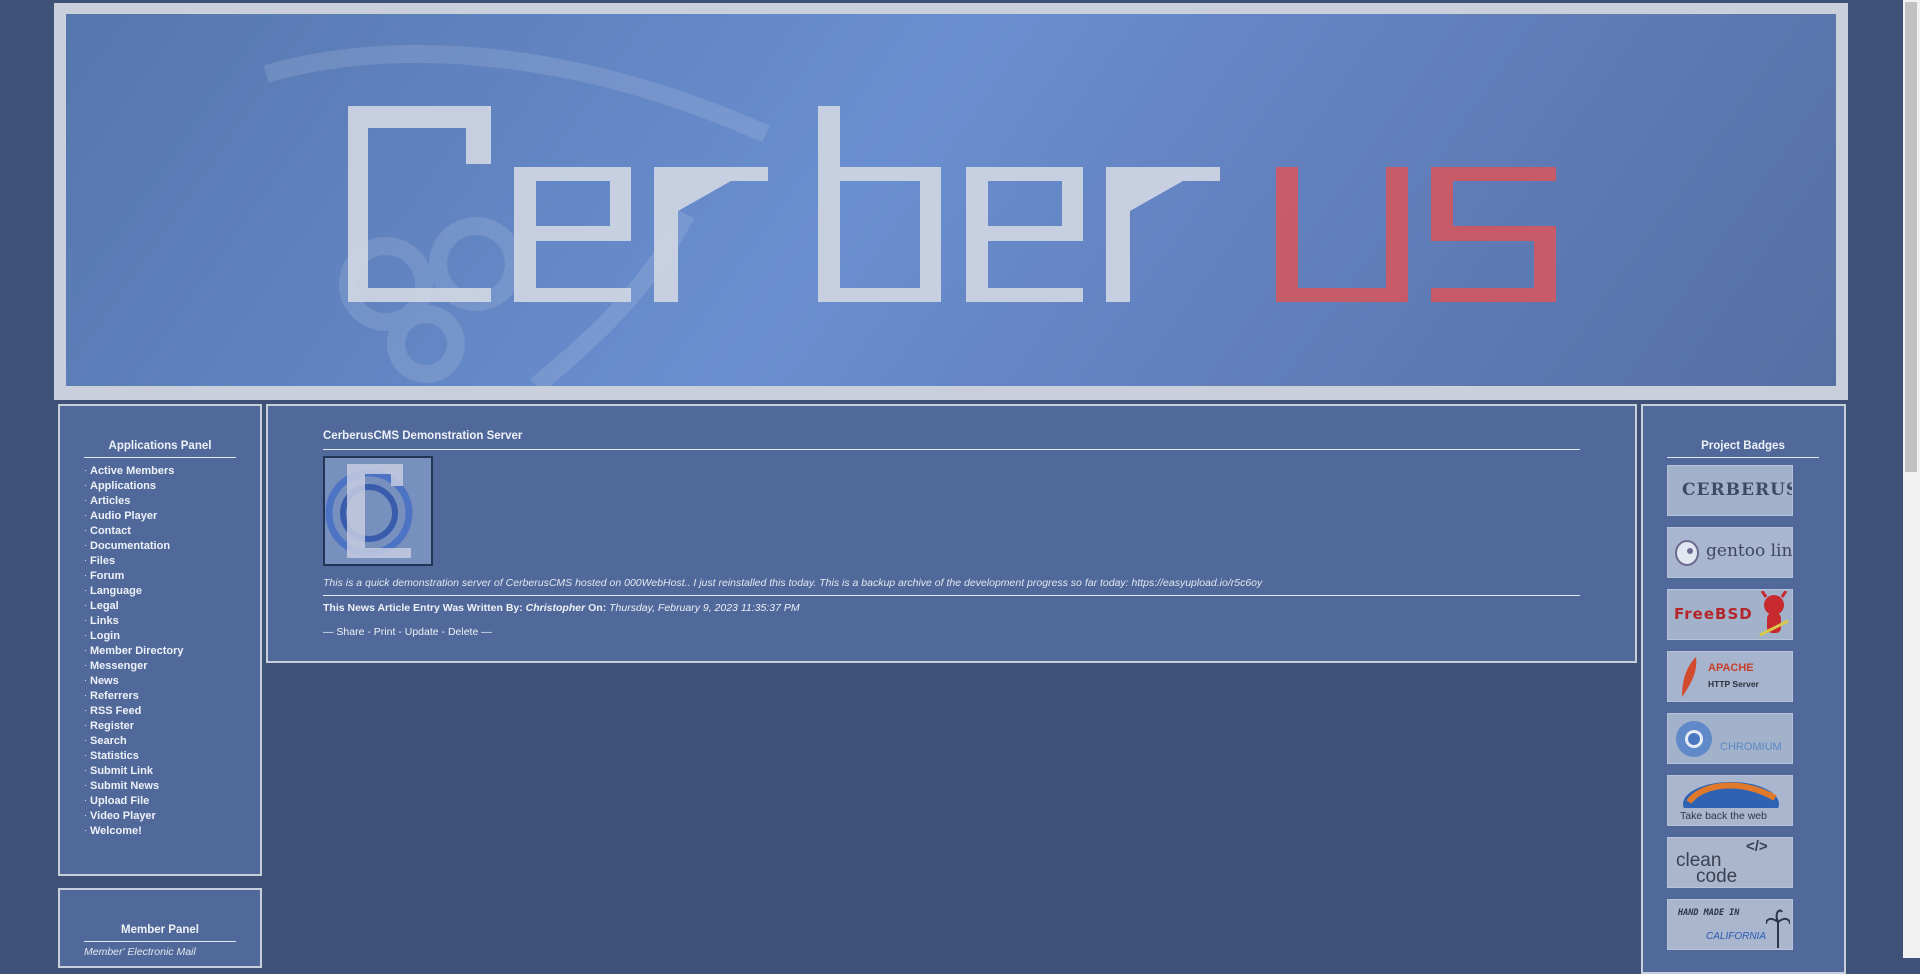 Image resolution: width=1920 pixels, height=974 pixels. What do you see at coordinates (160, 591) in the screenshot?
I see `menu-item-language: · Language` at bounding box center [160, 591].